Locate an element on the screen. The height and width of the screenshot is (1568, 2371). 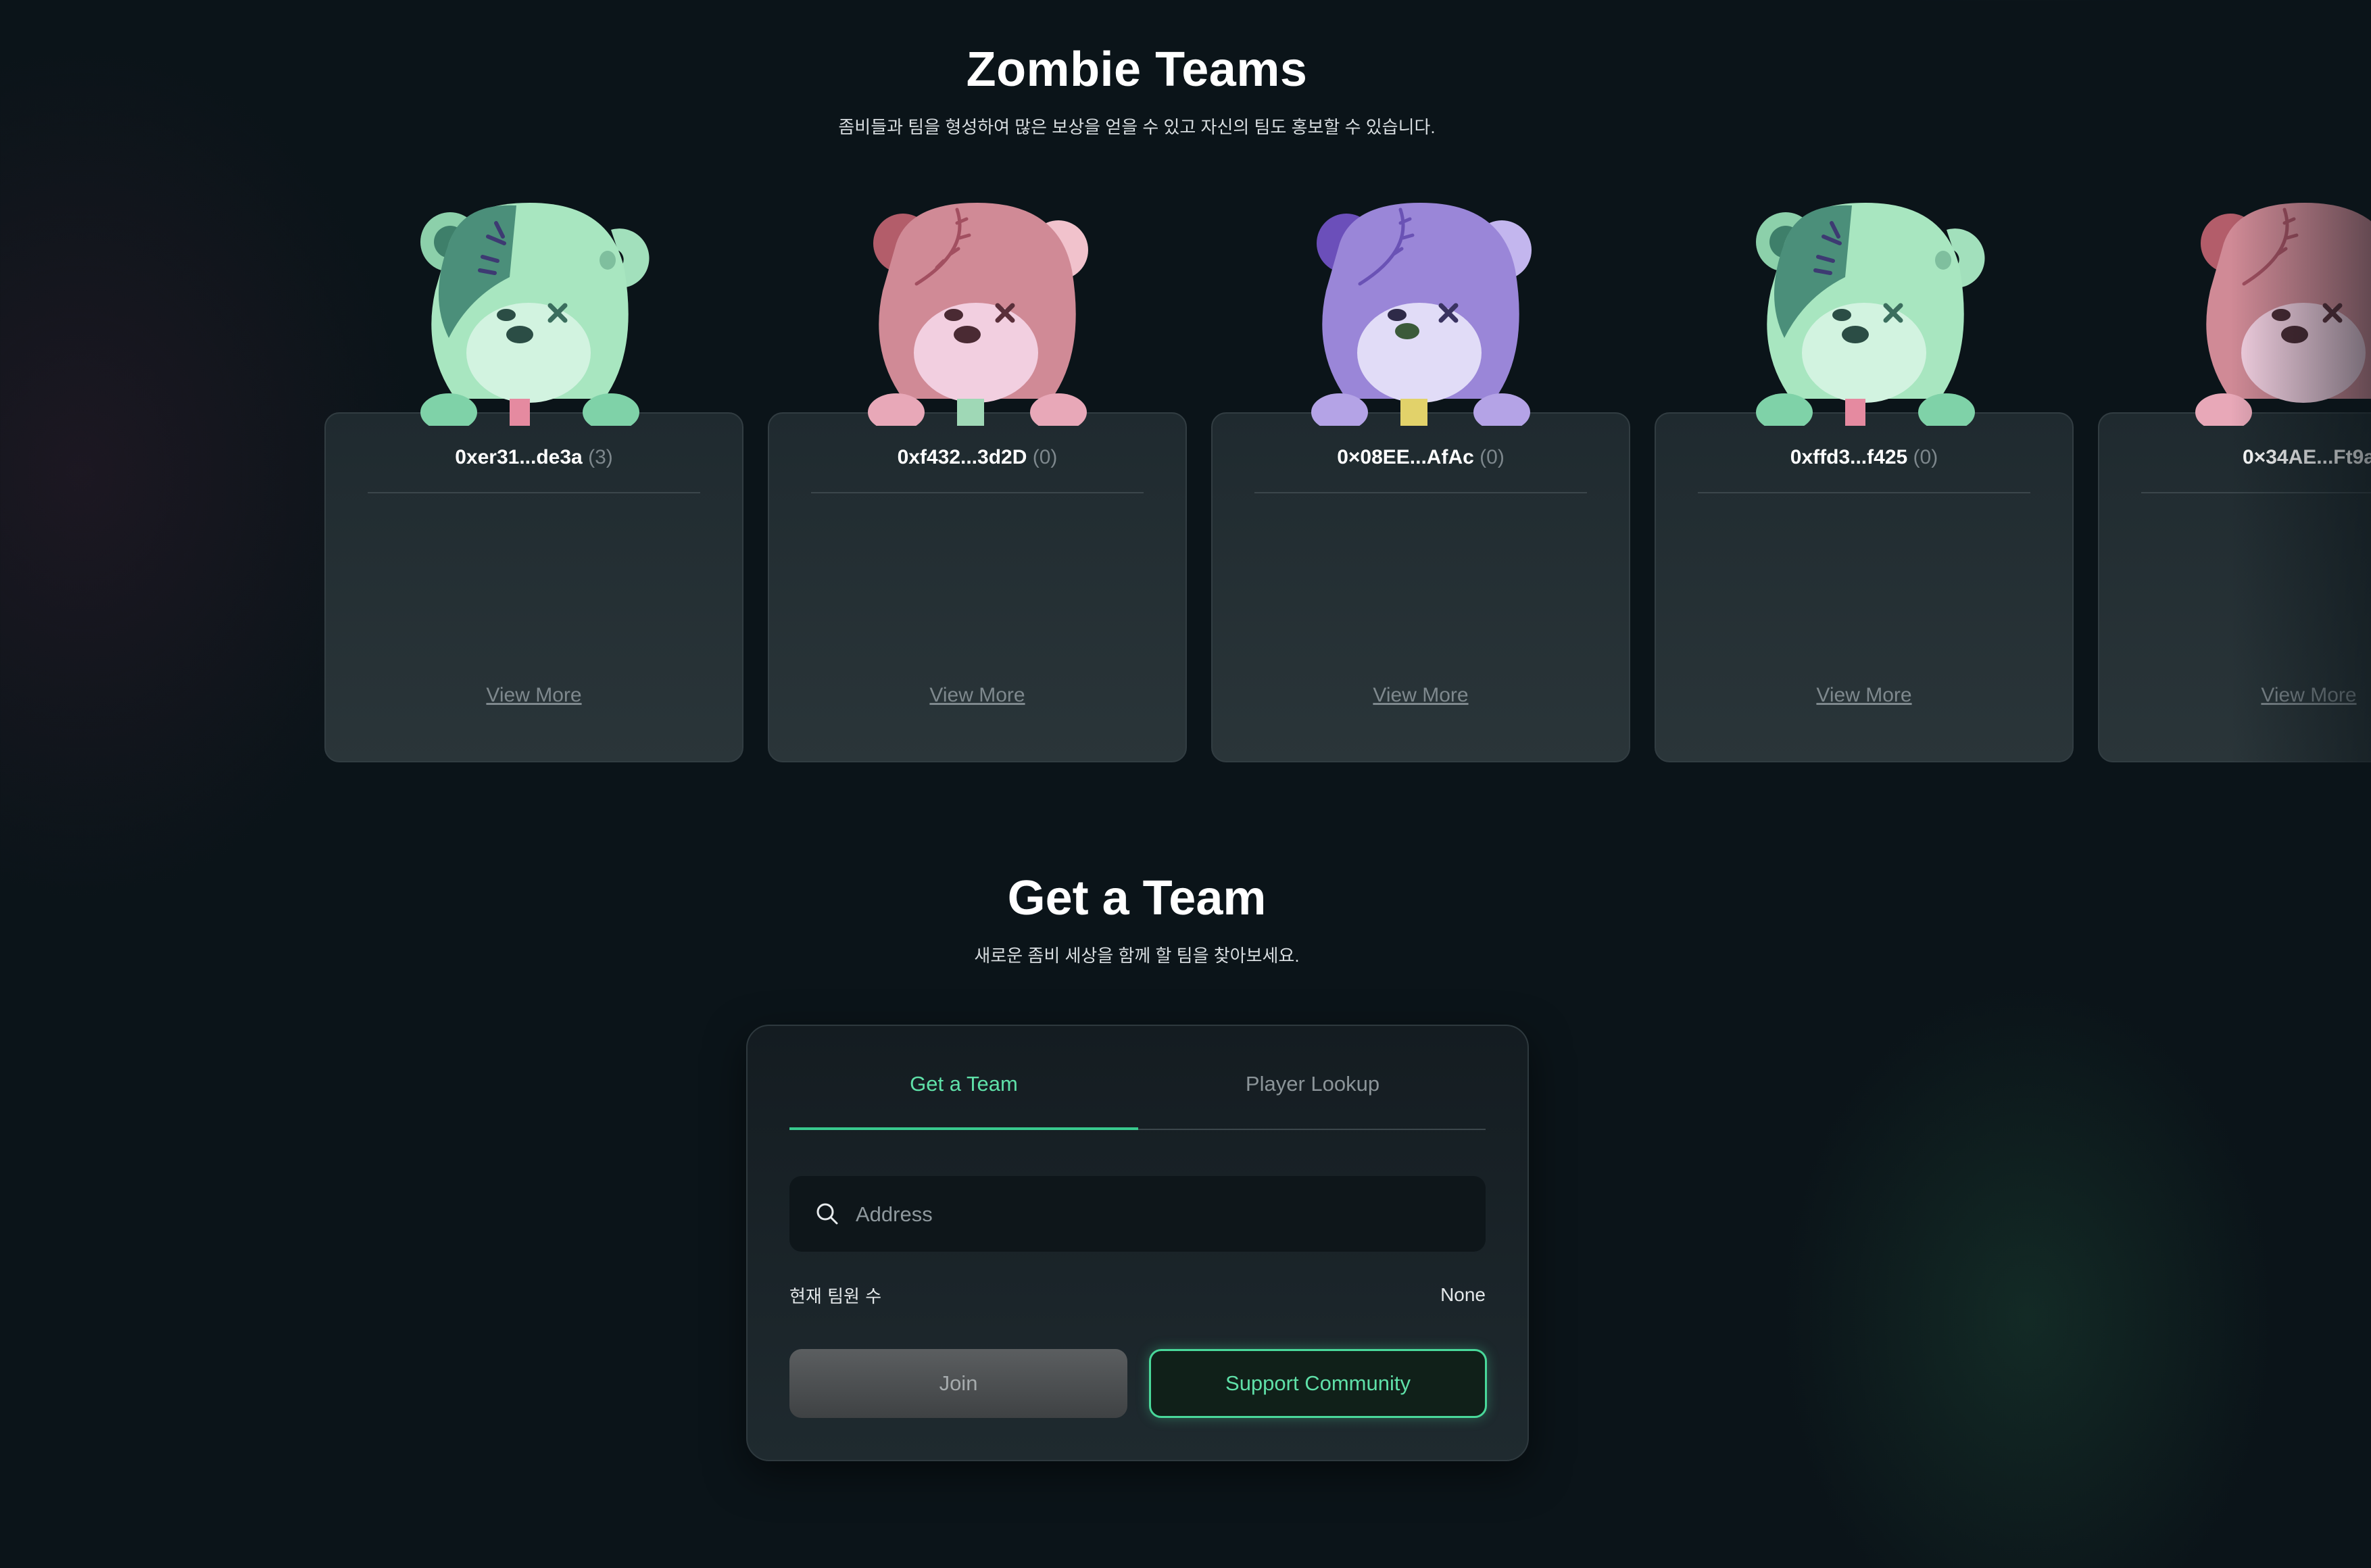
team-address: 0xer31...de3a is located at coordinates (519, 457).